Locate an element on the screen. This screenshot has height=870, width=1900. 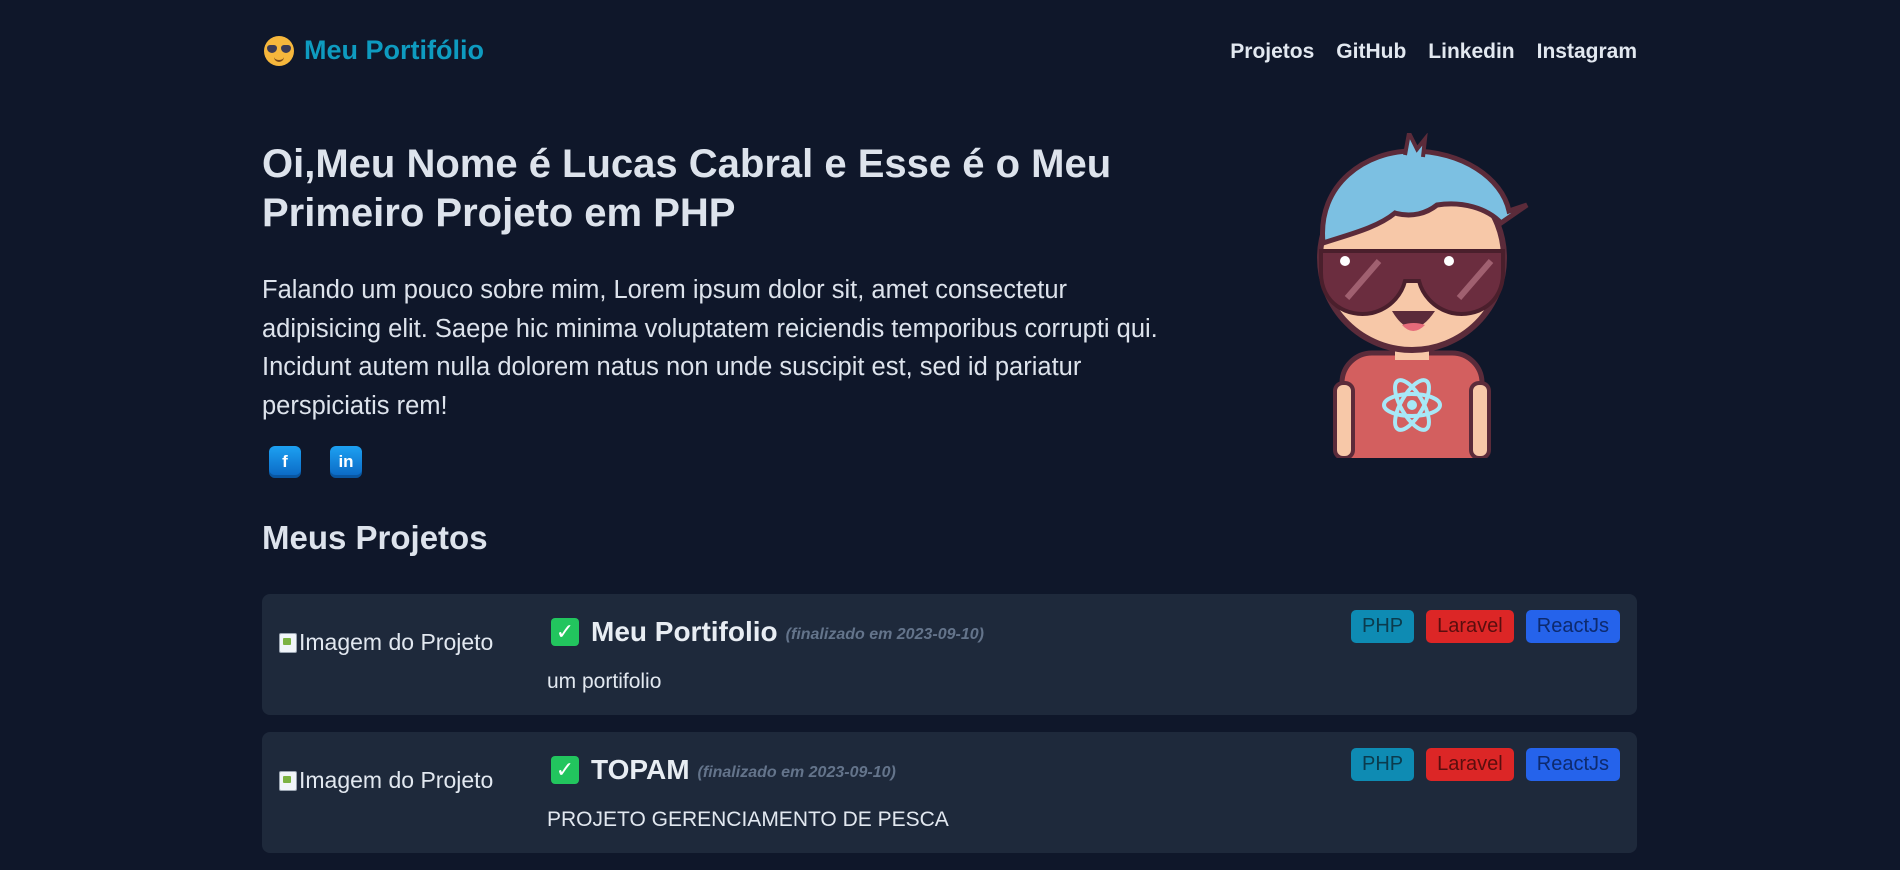
social-links: f in is located at coordinates (315, 462).